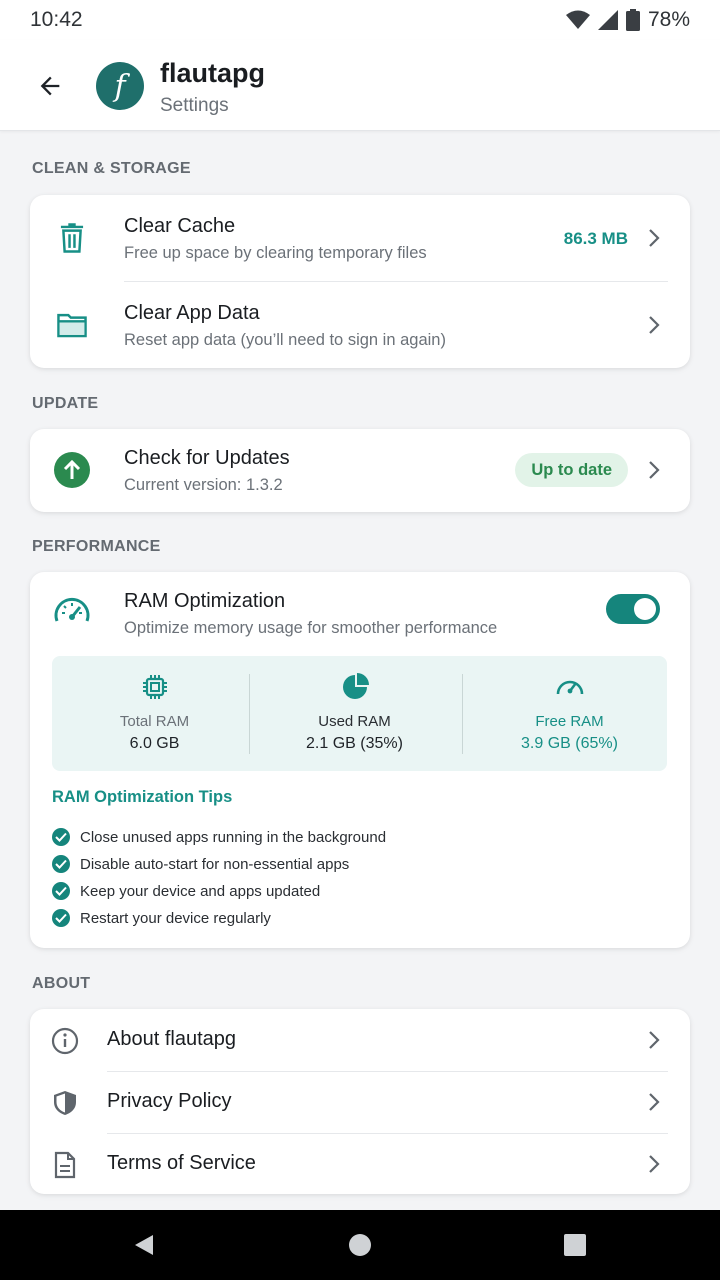 Image resolution: width=720 pixels, height=1280 pixels. Describe the element at coordinates (607, 20) in the screenshot. I see `cell-signal-icon` at that location.